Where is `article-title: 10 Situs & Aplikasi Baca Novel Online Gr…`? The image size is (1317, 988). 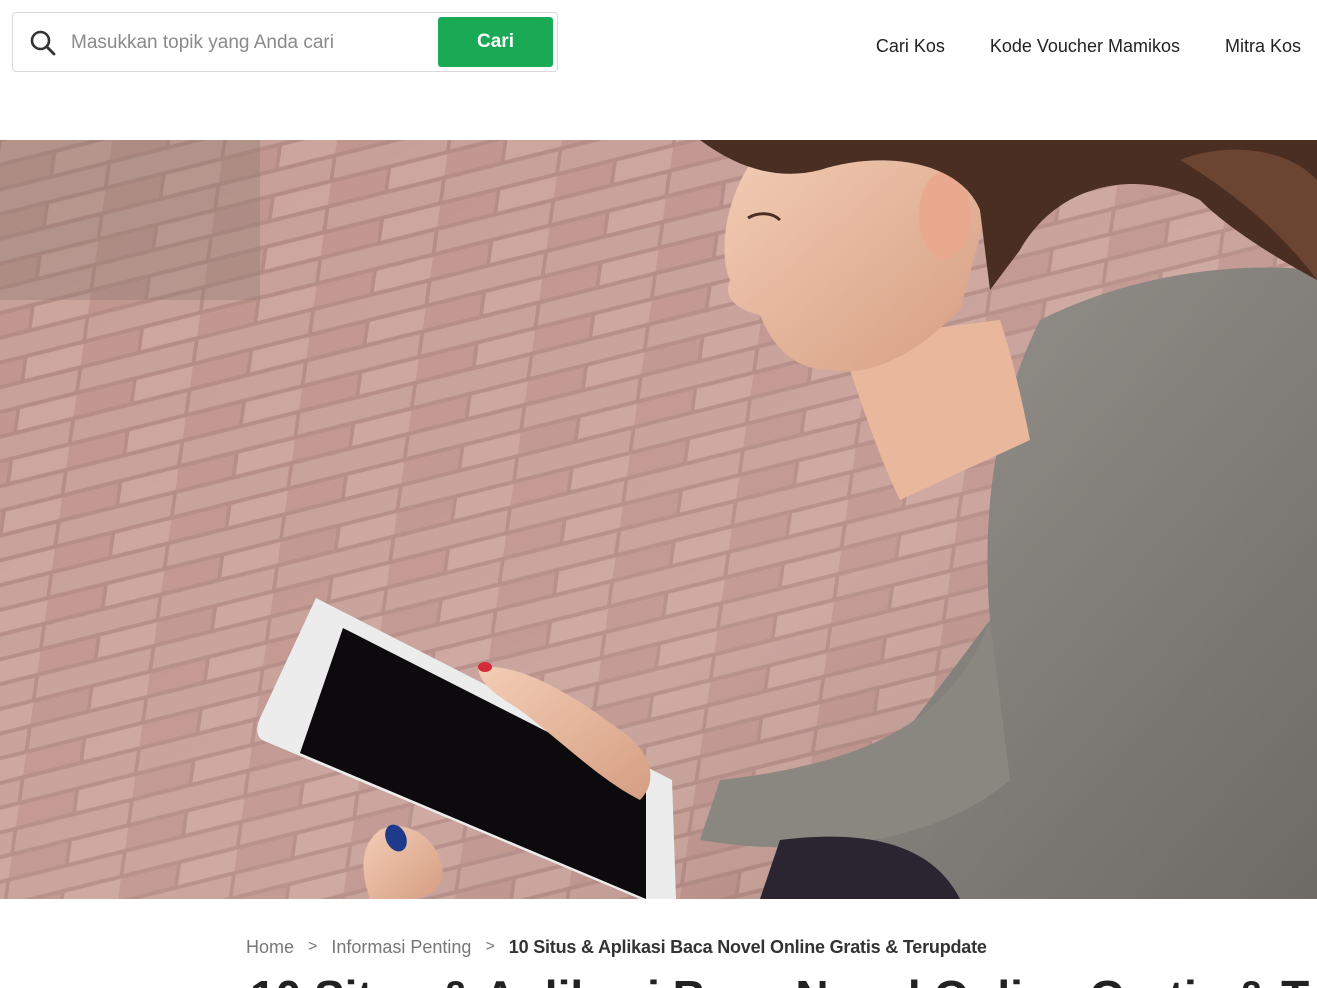
article-title: 10 Situs & Aplikasi Baca Novel Online Gr… is located at coordinates (783, 981).